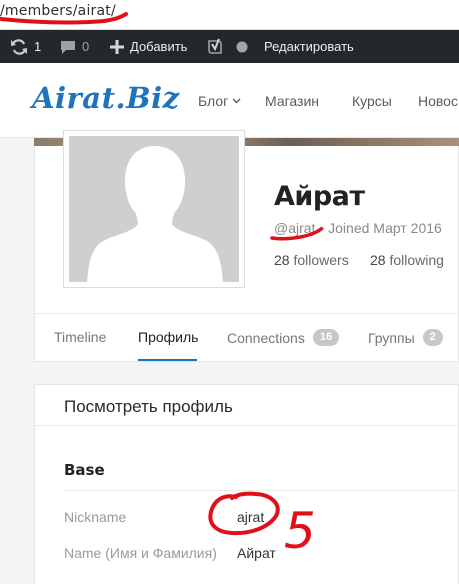  Describe the element at coordinates (247, 313) in the screenshot. I see `tabs-divider` at that location.